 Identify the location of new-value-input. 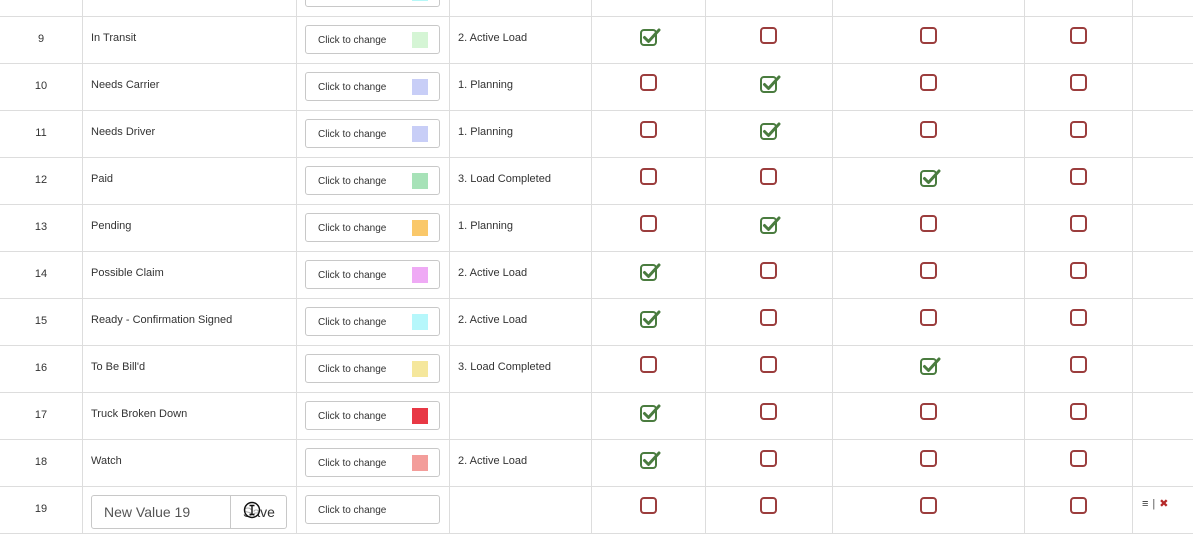
(161, 512).